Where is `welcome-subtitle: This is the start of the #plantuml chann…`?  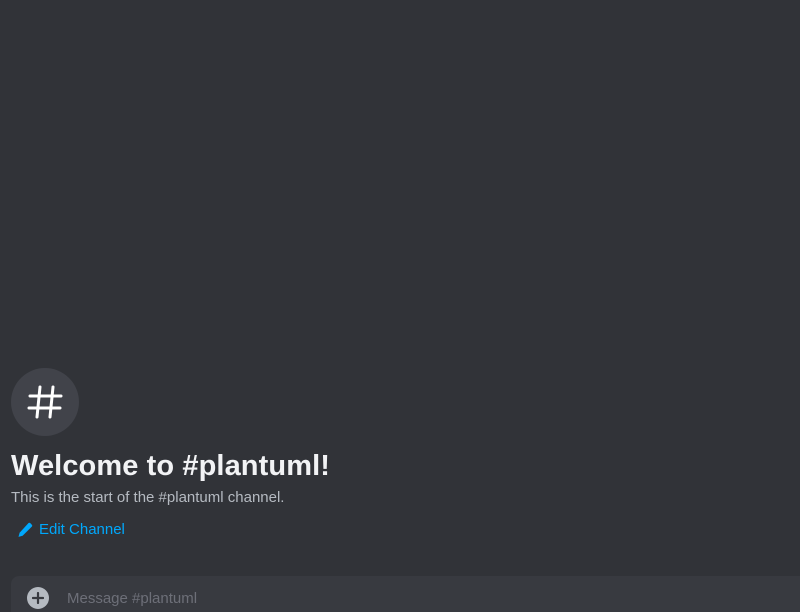
welcome-subtitle: This is the start of the #plantuml chann… is located at coordinates (148, 497).